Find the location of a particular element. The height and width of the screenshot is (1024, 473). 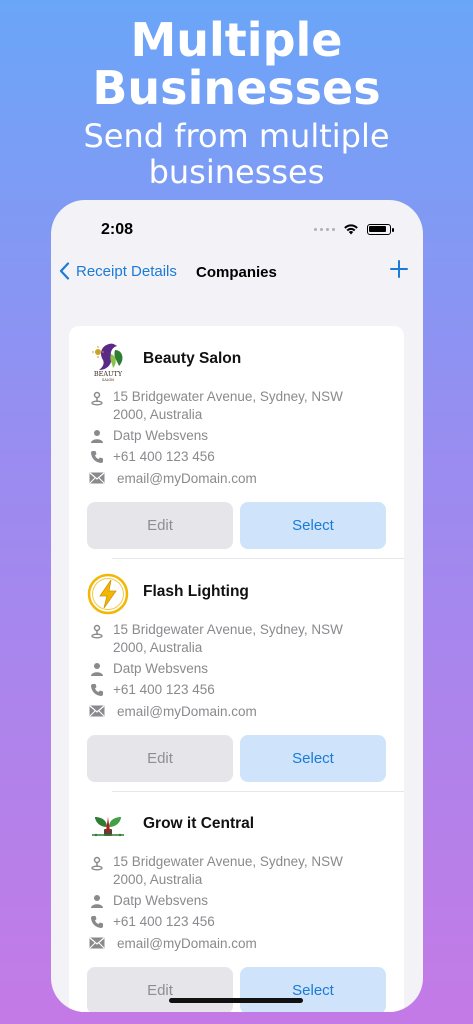

company-name: Grow it Central is located at coordinates (199, 823).